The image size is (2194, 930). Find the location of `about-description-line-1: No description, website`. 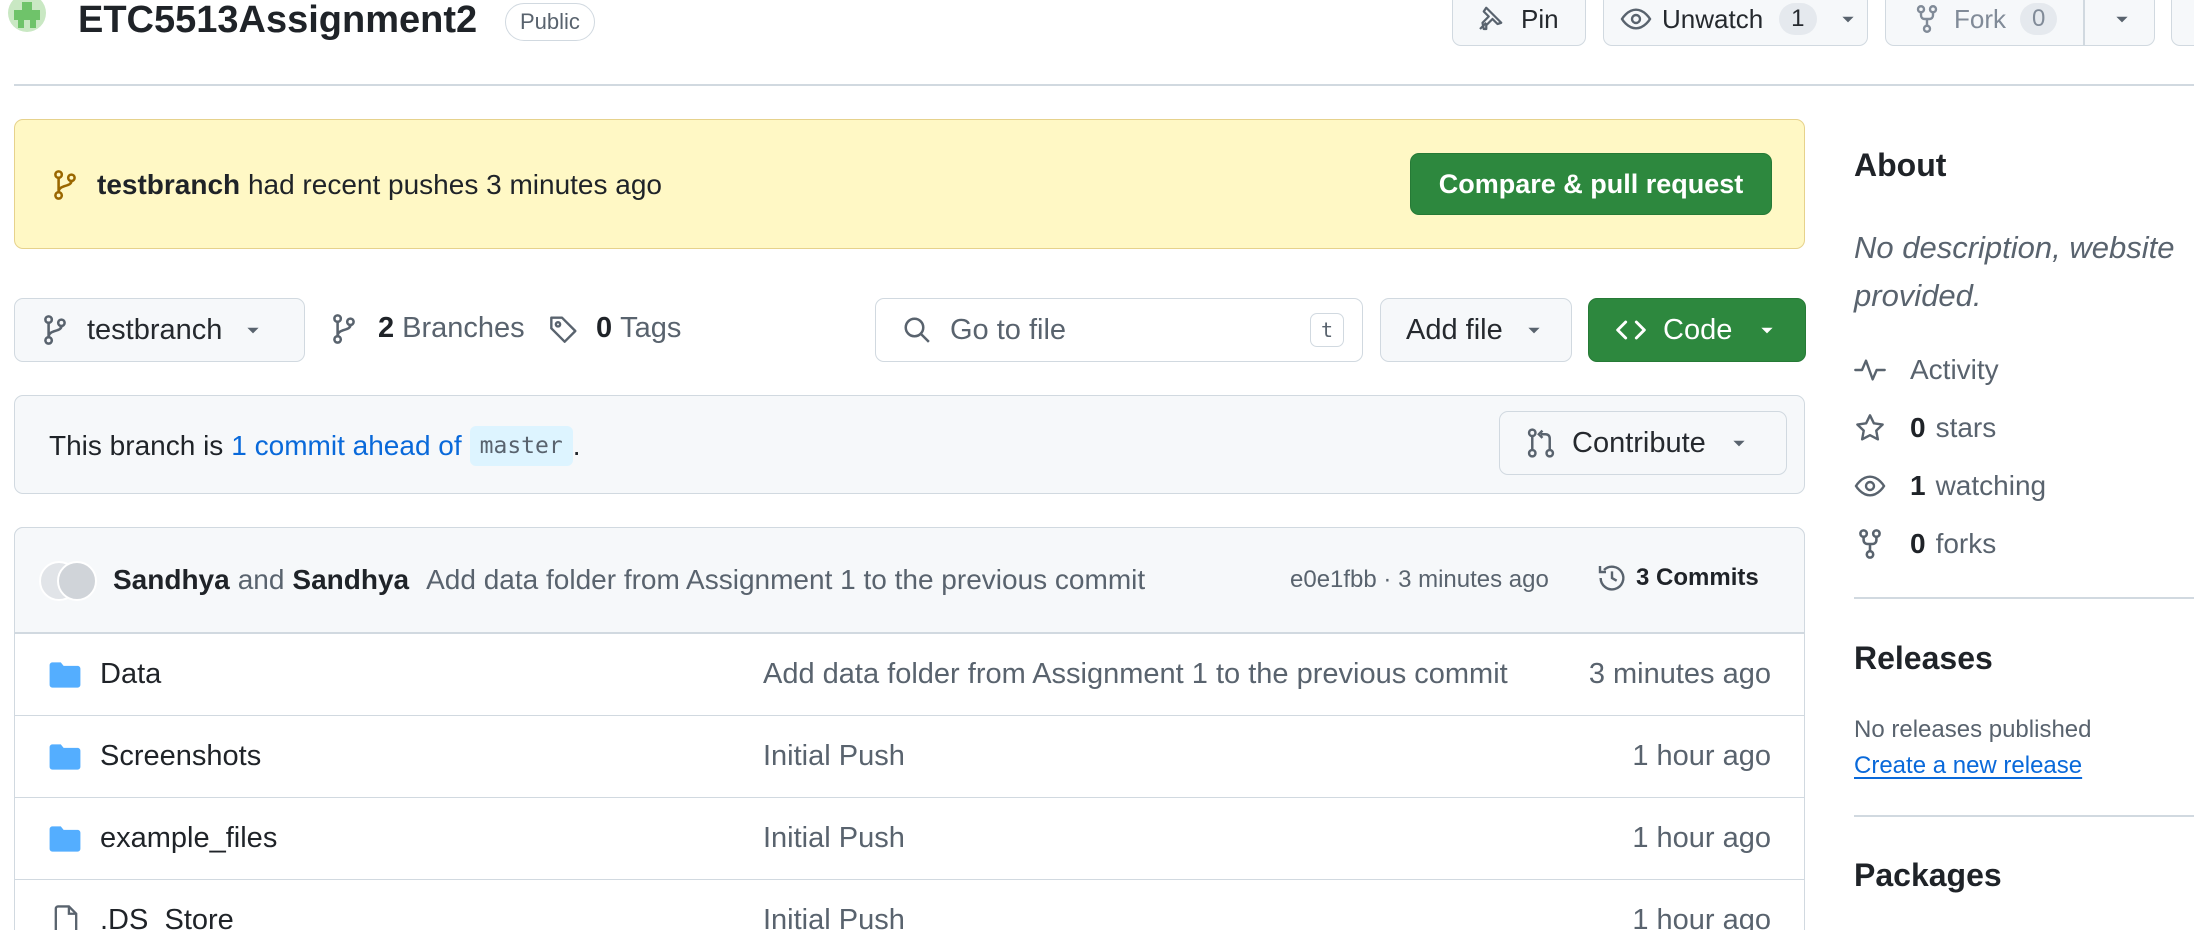

about-description-line-1: No description, website is located at coordinates (2014, 247).